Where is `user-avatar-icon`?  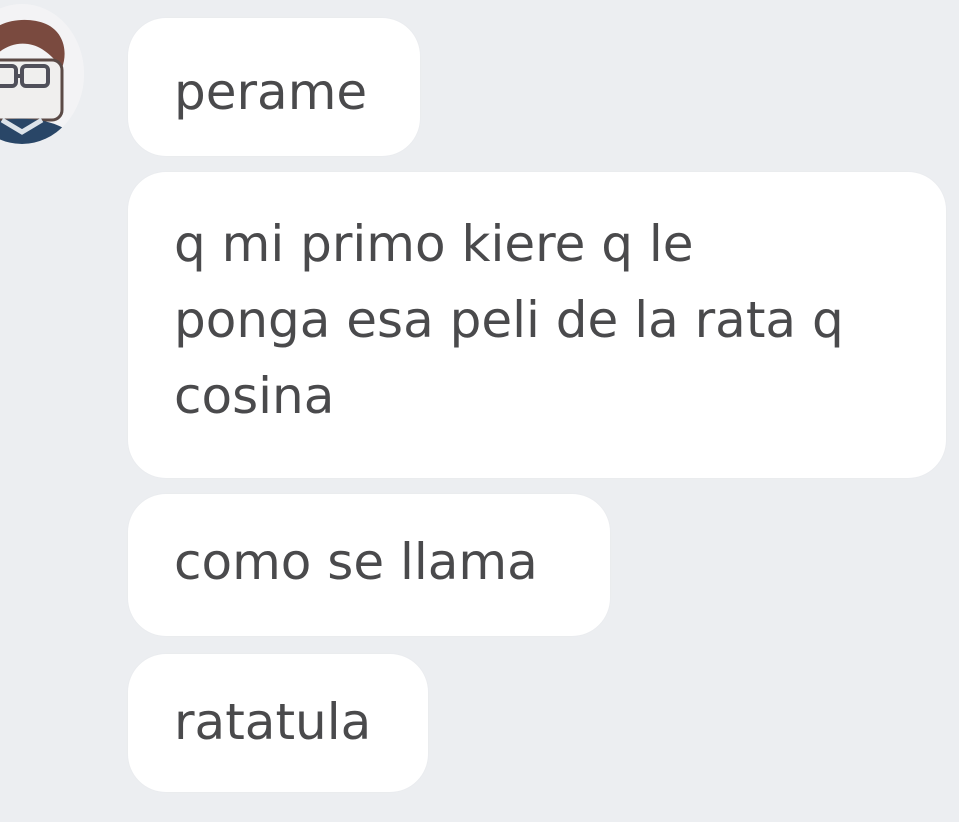
user-avatar-icon is located at coordinates (42, 74).